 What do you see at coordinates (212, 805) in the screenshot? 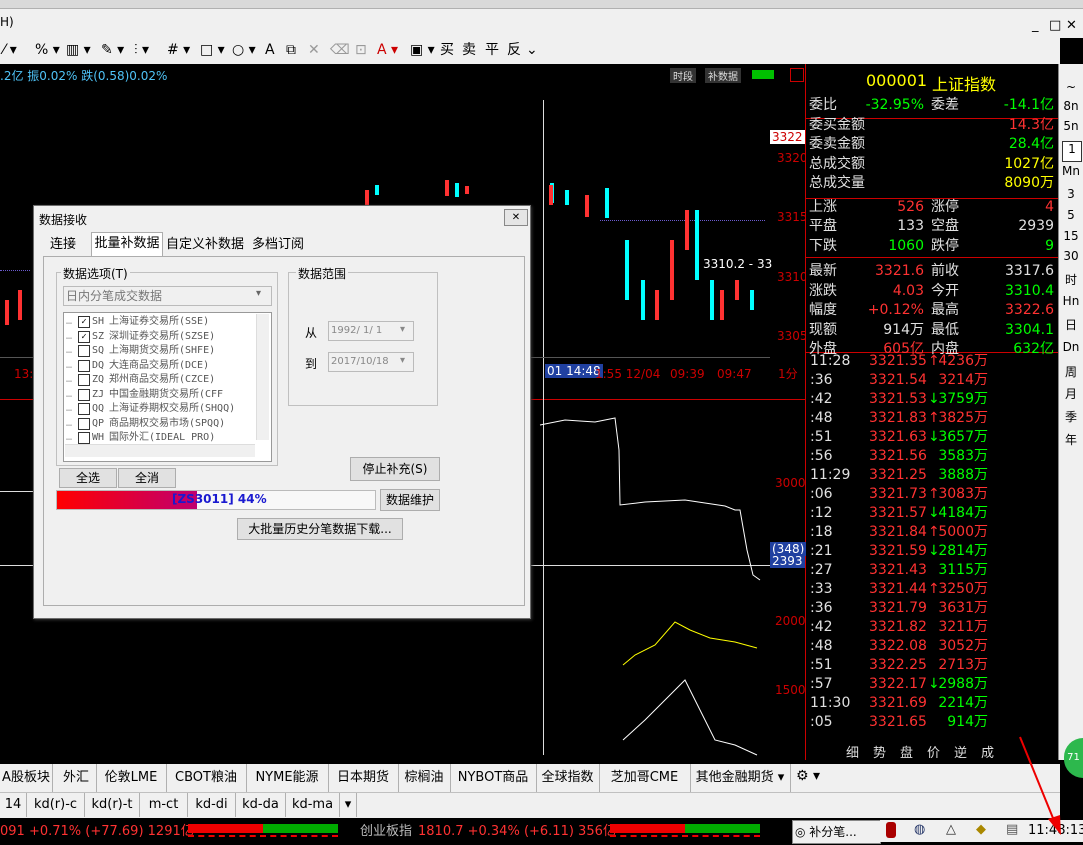
I see `indicator-tab: kd-di` at bounding box center [212, 805].